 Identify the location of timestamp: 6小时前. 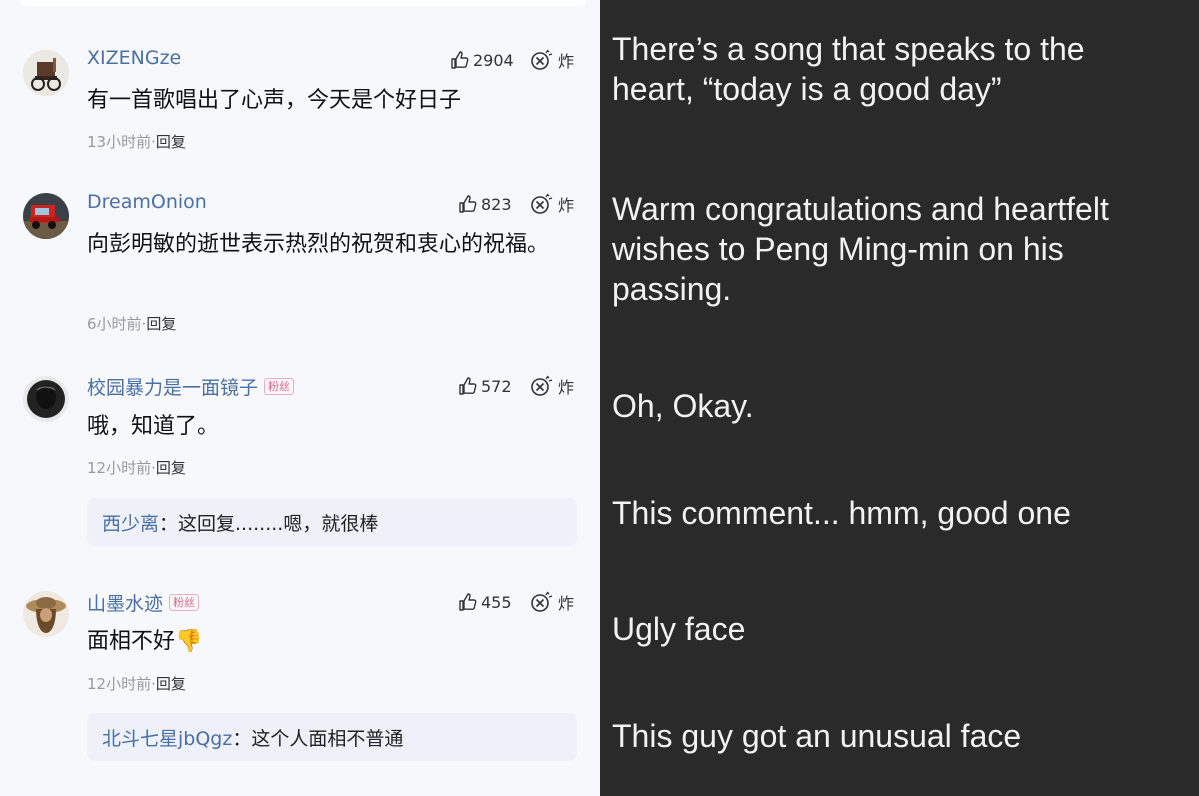
(114, 324).